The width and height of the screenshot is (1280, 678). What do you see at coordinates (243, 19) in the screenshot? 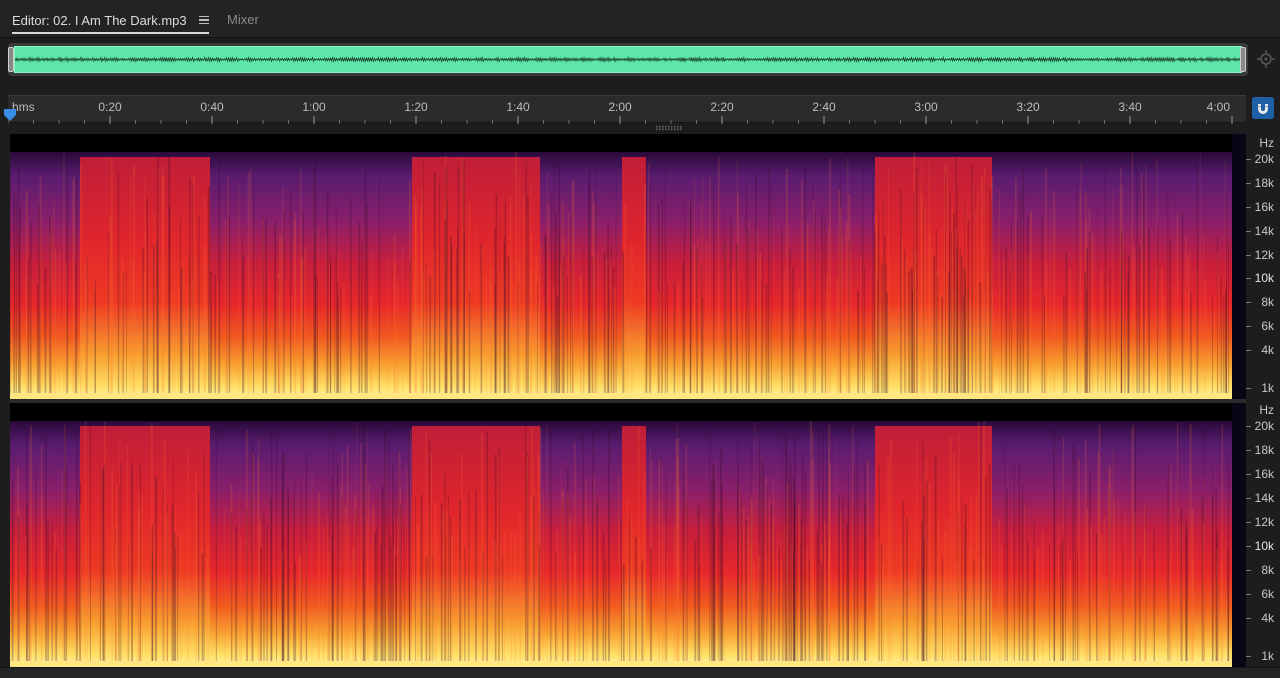
I see `tab-mixer: Mixer` at bounding box center [243, 19].